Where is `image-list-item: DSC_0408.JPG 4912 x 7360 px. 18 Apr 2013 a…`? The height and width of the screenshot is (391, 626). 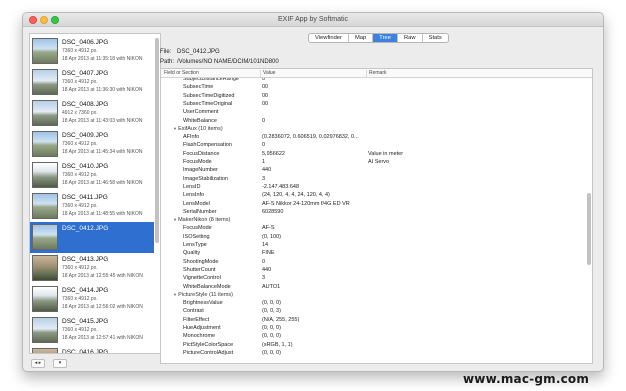
image-list-item: DSC_0408.JPG 4912 x 7360 px. 18 Apr 2013 a… is located at coordinates (92, 113).